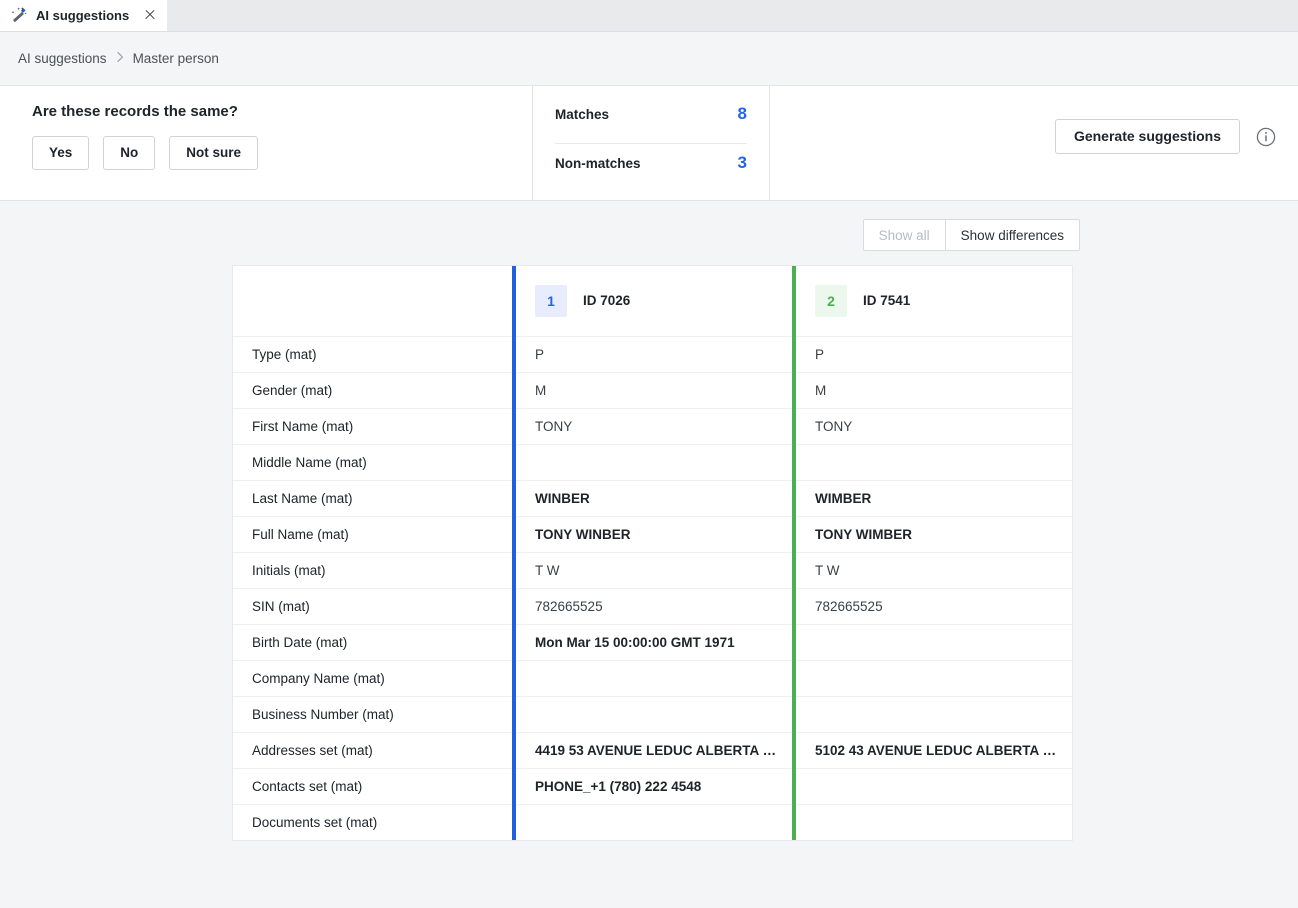 Image resolution: width=1298 pixels, height=908 pixels. What do you see at coordinates (887, 301) in the screenshot?
I see `record-2-id: ID 7541` at bounding box center [887, 301].